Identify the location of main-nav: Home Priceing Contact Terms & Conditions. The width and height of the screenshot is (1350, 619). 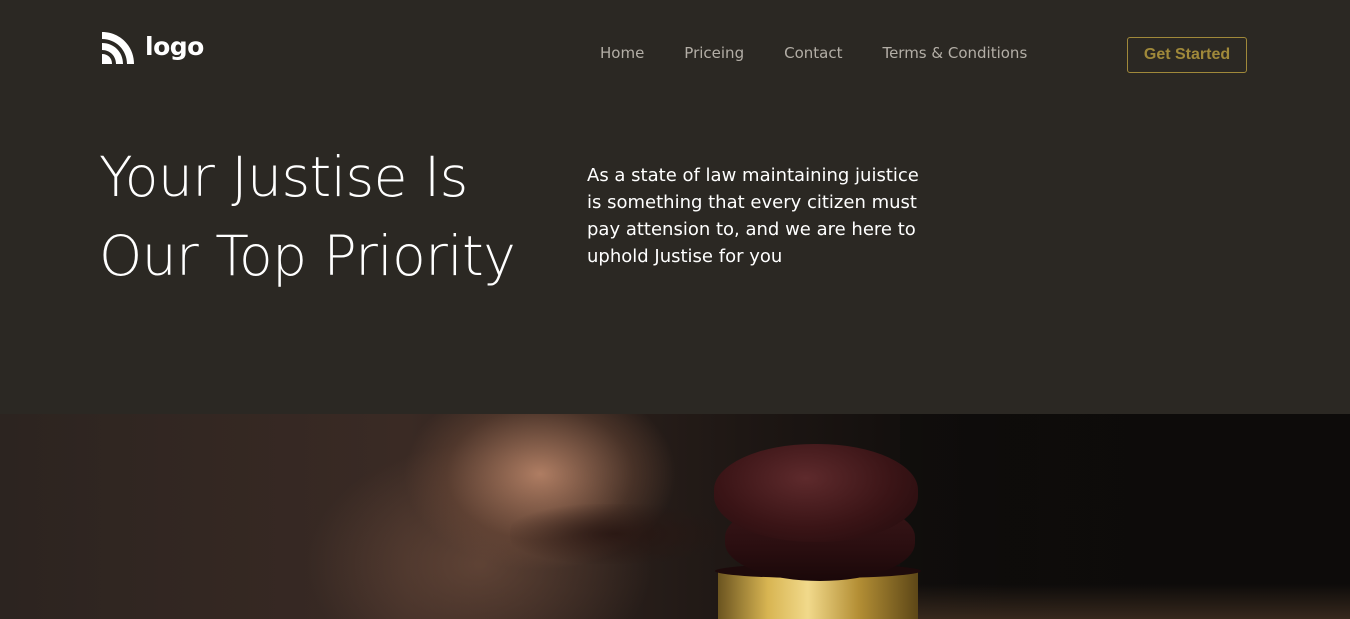
(813, 53).